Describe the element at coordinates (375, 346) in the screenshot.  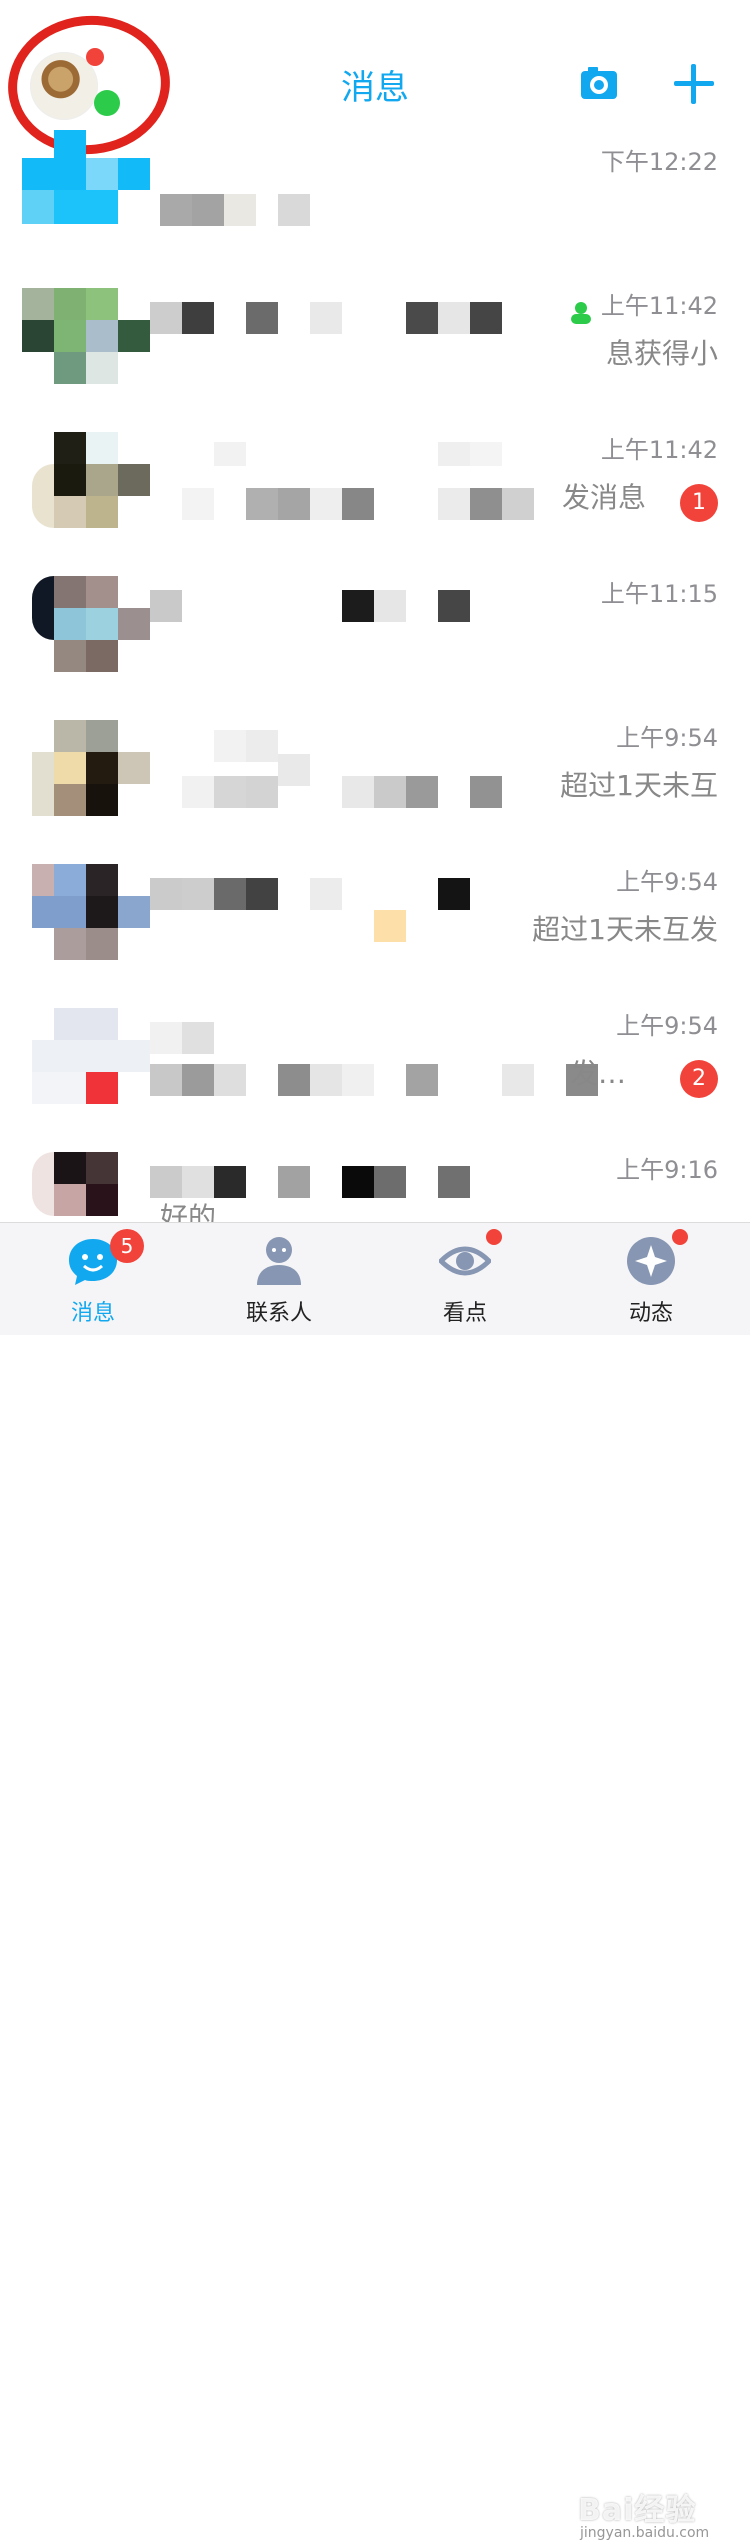
I see `conversation-row: 上午11:42 息获得小` at that location.